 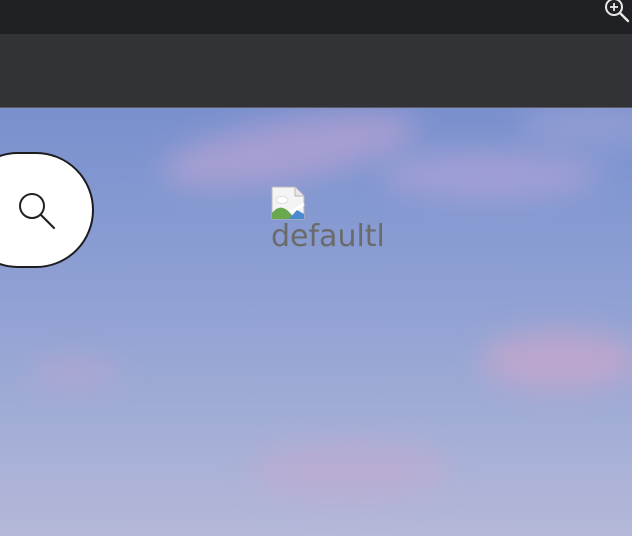 What do you see at coordinates (37, 211) in the screenshot?
I see `search-icon` at bounding box center [37, 211].